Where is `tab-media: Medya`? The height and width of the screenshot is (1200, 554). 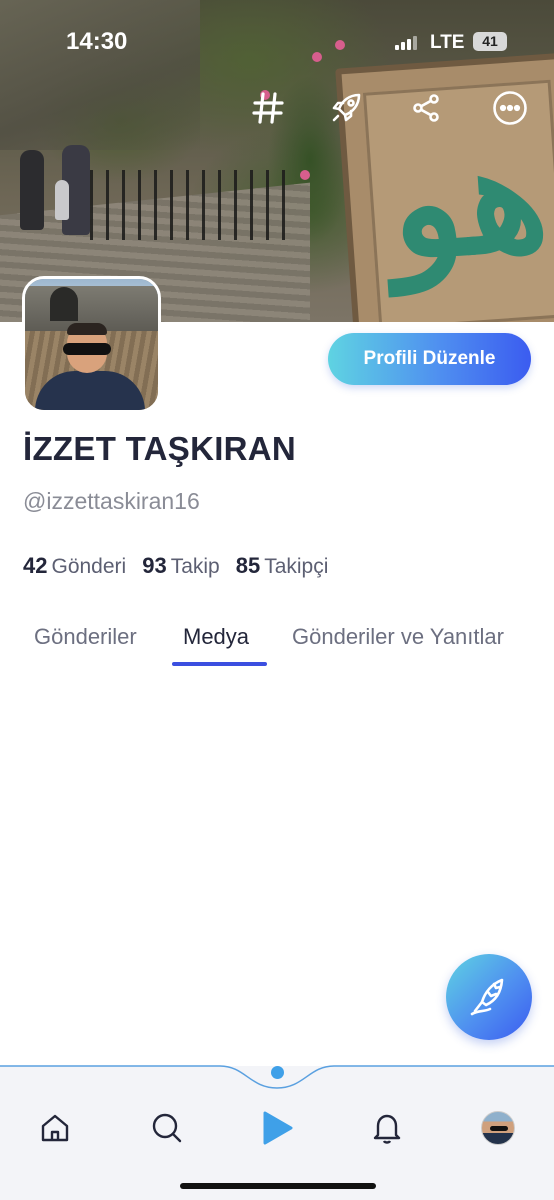 tab-media: Medya is located at coordinates (216, 637).